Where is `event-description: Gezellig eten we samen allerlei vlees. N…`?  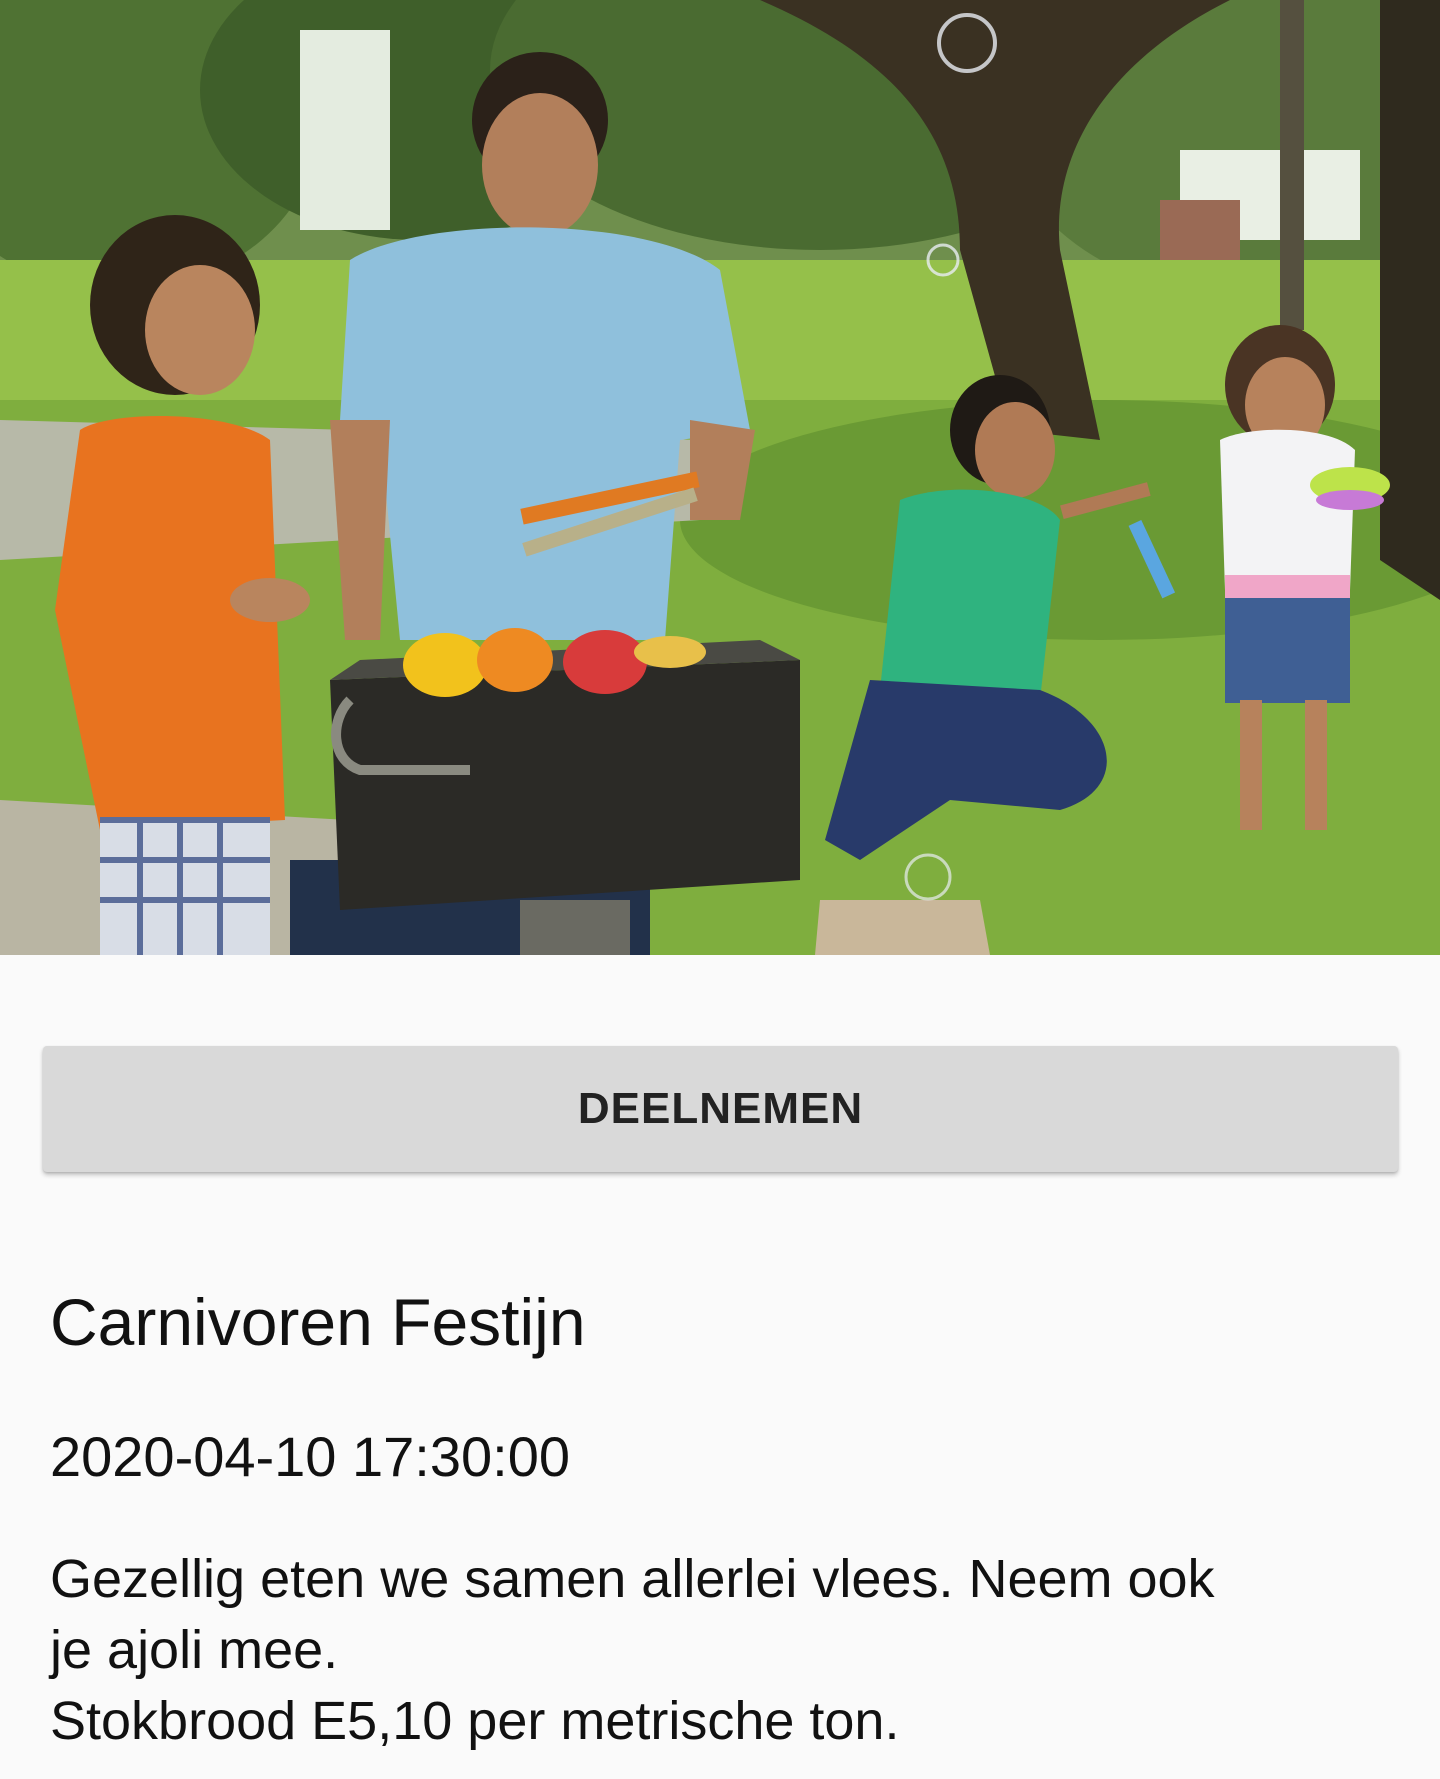
event-description: Gezellig eten we samen allerlei vlees. N… is located at coordinates (720, 1650).